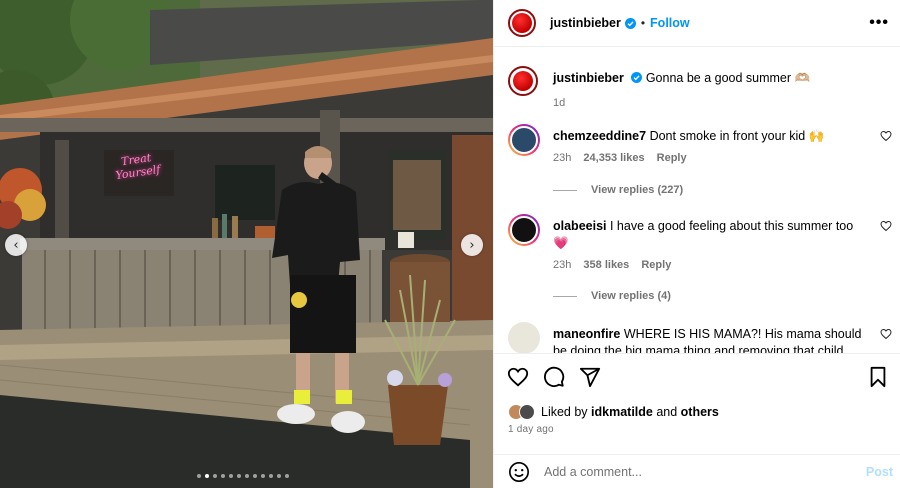 Image resolution: width=900 pixels, height=488 pixels. I want to click on add-comment-bar: Post, so click(697, 471).